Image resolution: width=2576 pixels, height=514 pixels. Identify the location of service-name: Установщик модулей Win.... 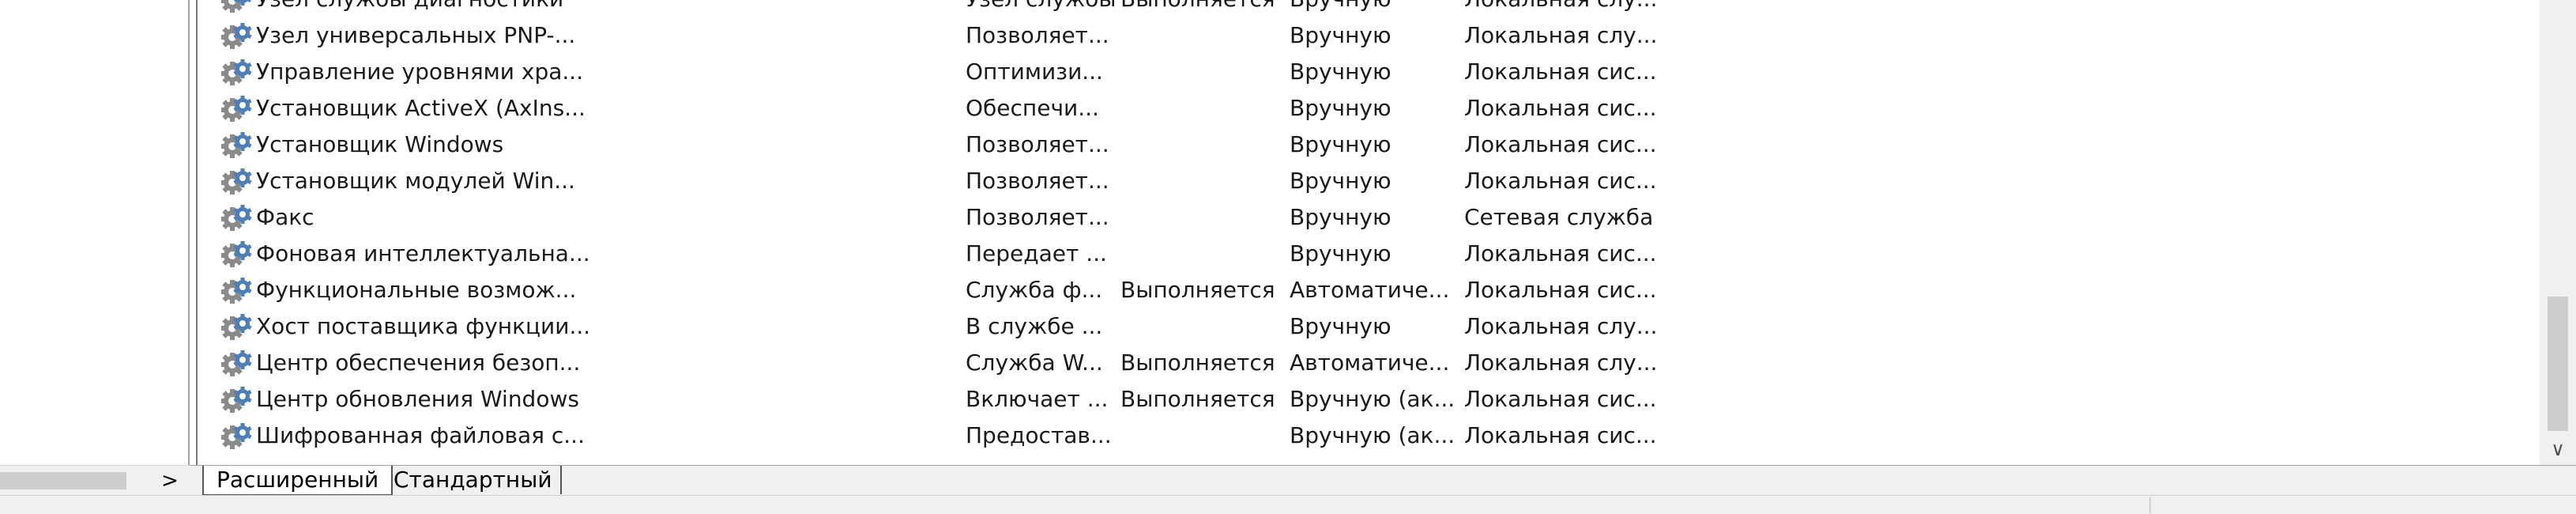
(415, 181).